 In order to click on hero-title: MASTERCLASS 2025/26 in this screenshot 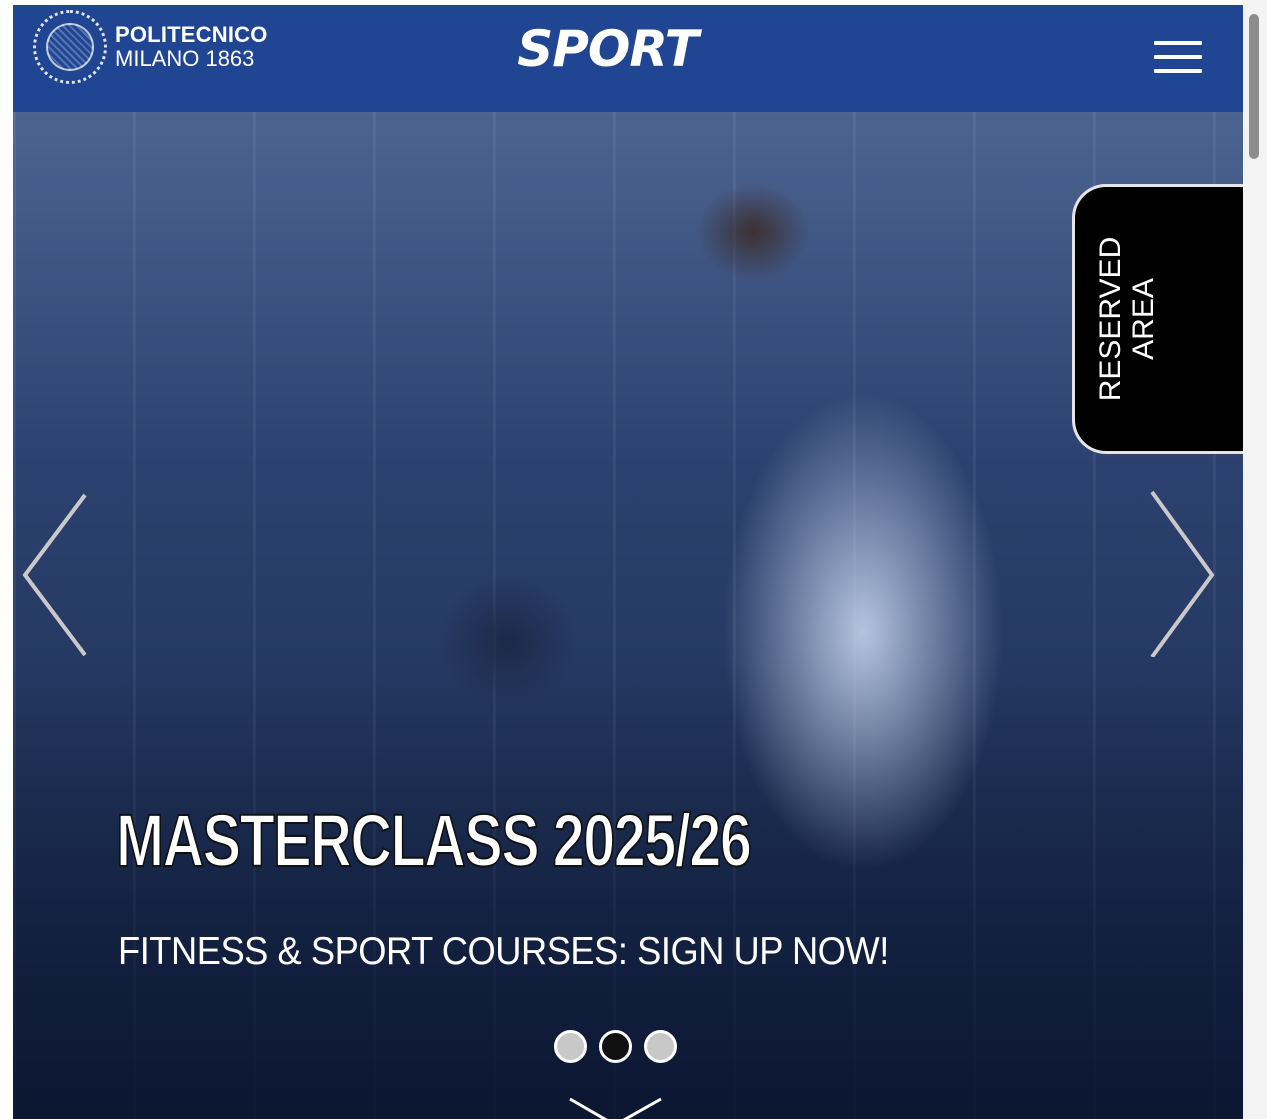, I will do `click(433, 840)`.